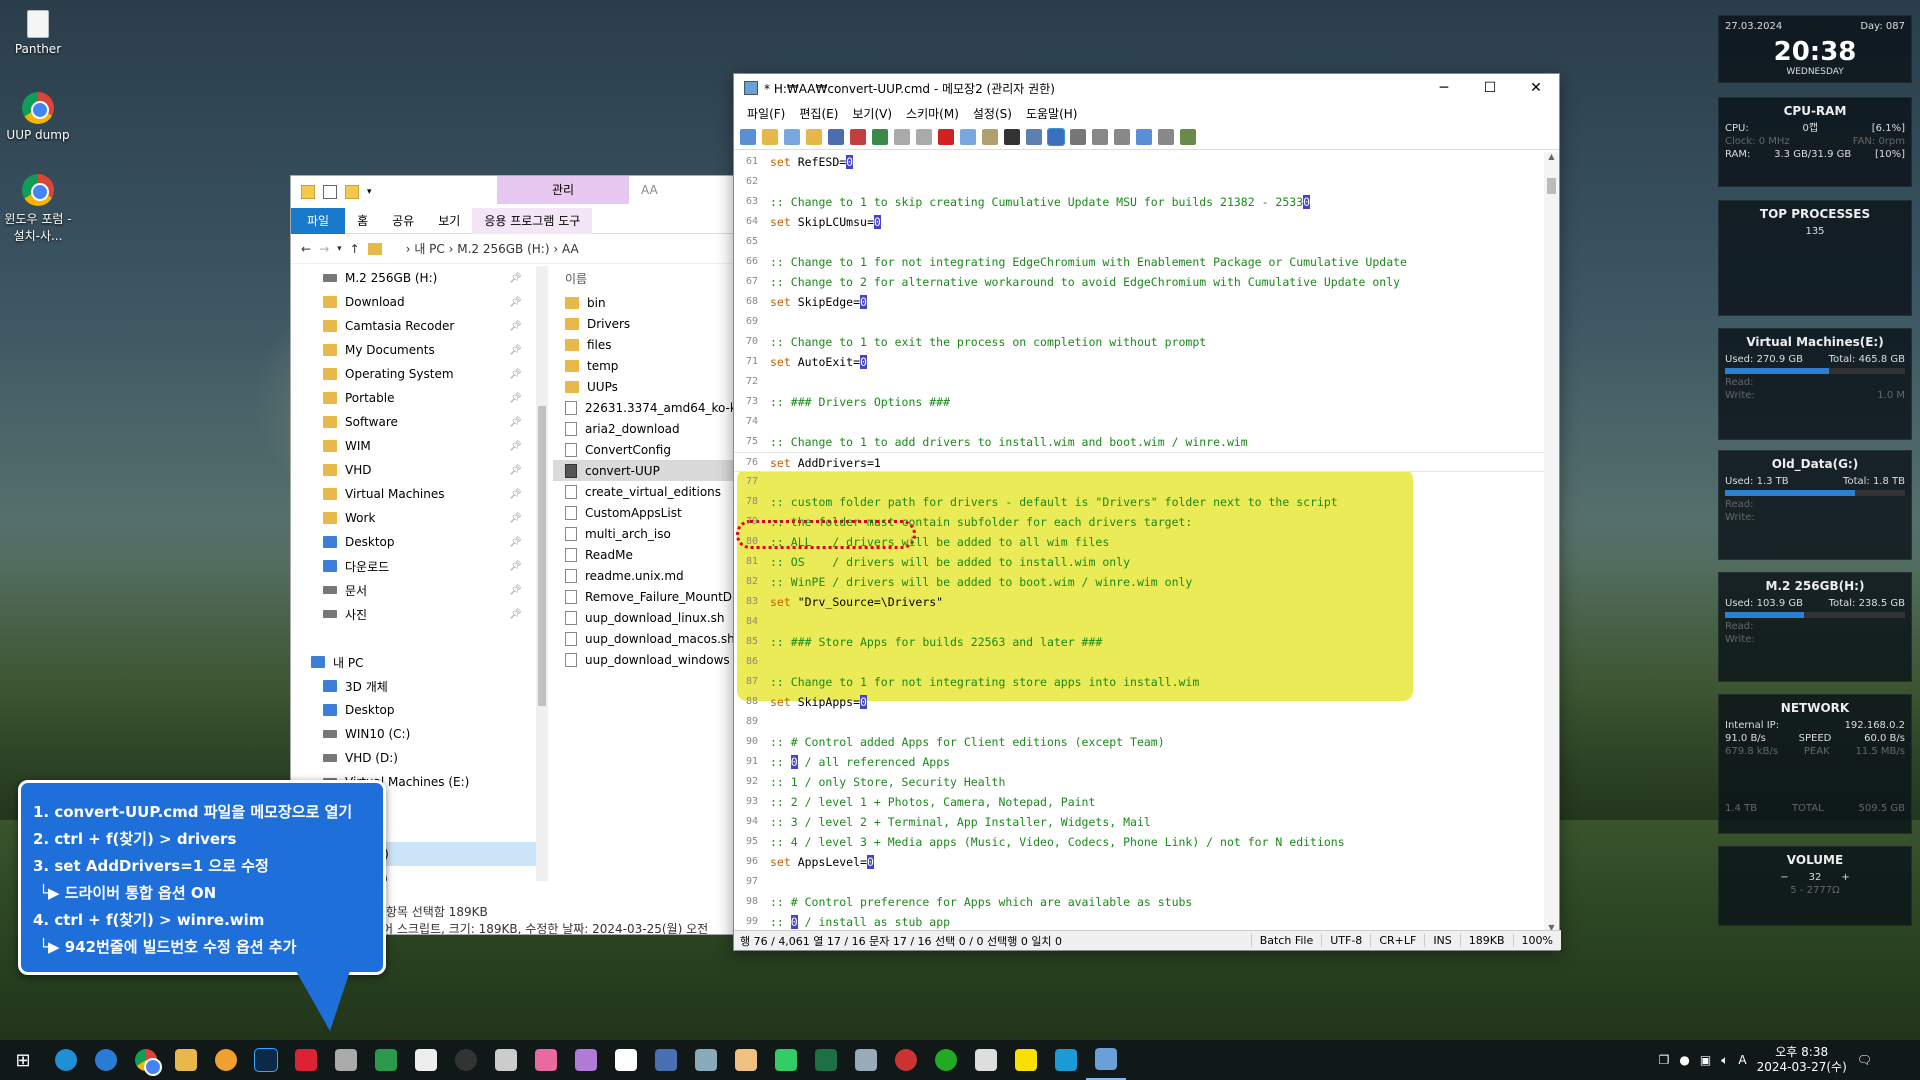 This screenshot has width=1920, height=1080. I want to click on code-line: 84, so click(1140, 622).